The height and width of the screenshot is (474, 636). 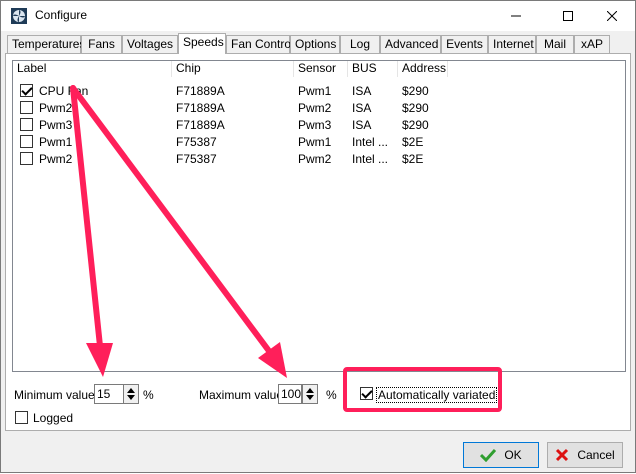 What do you see at coordinates (101, 44) in the screenshot?
I see `tab-fans: Fans` at bounding box center [101, 44].